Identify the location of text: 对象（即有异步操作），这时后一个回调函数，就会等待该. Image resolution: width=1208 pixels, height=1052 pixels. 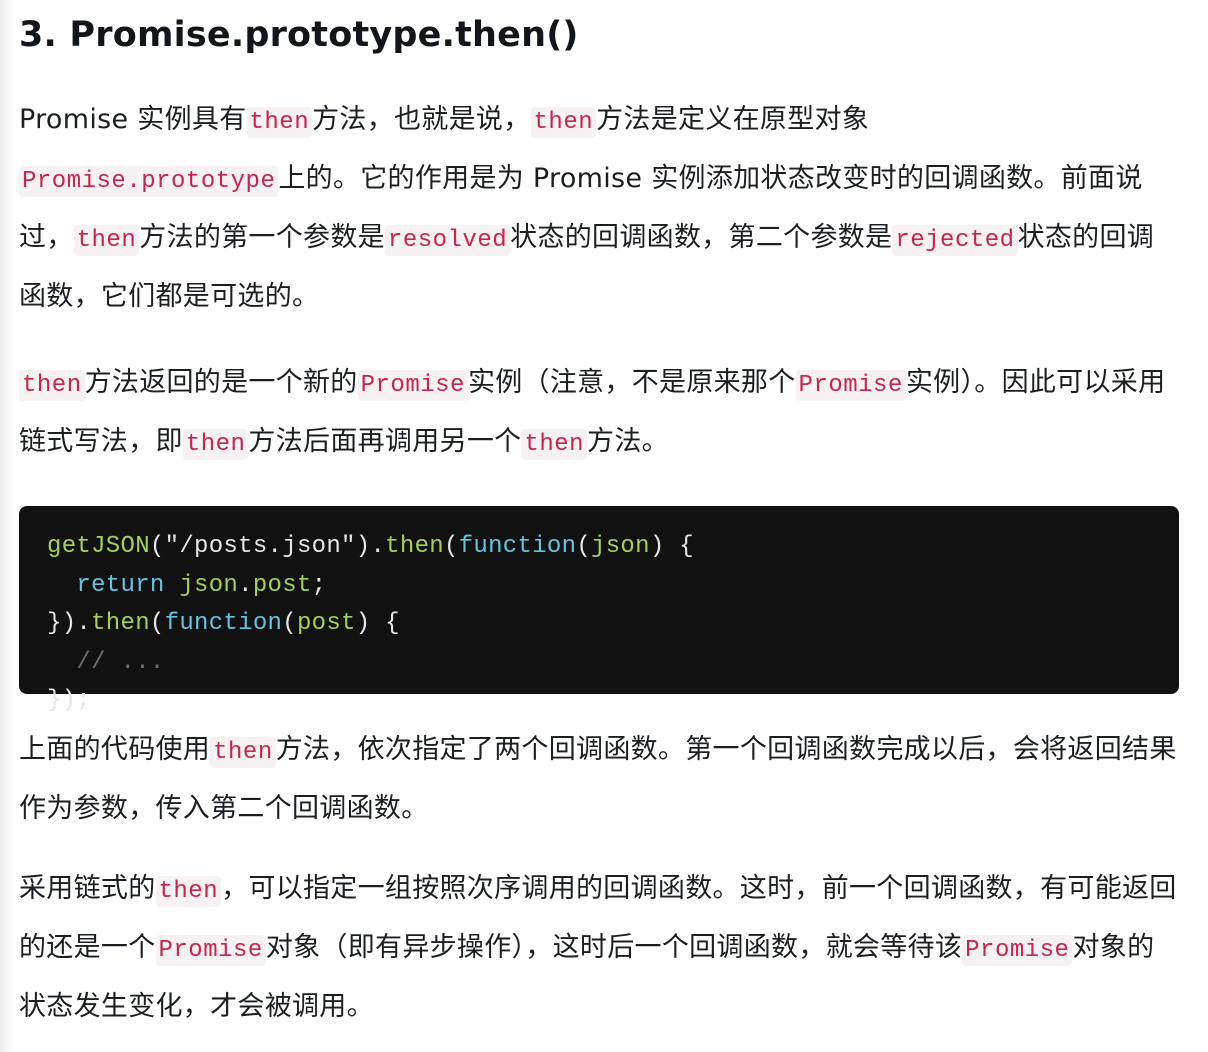
(614, 947).